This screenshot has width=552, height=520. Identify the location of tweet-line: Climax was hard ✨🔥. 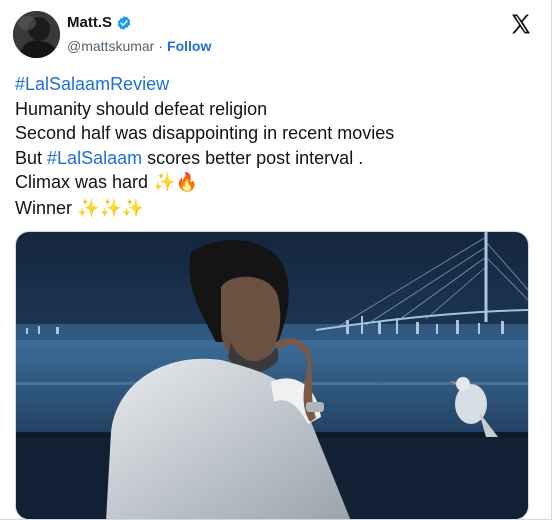
(275, 183).